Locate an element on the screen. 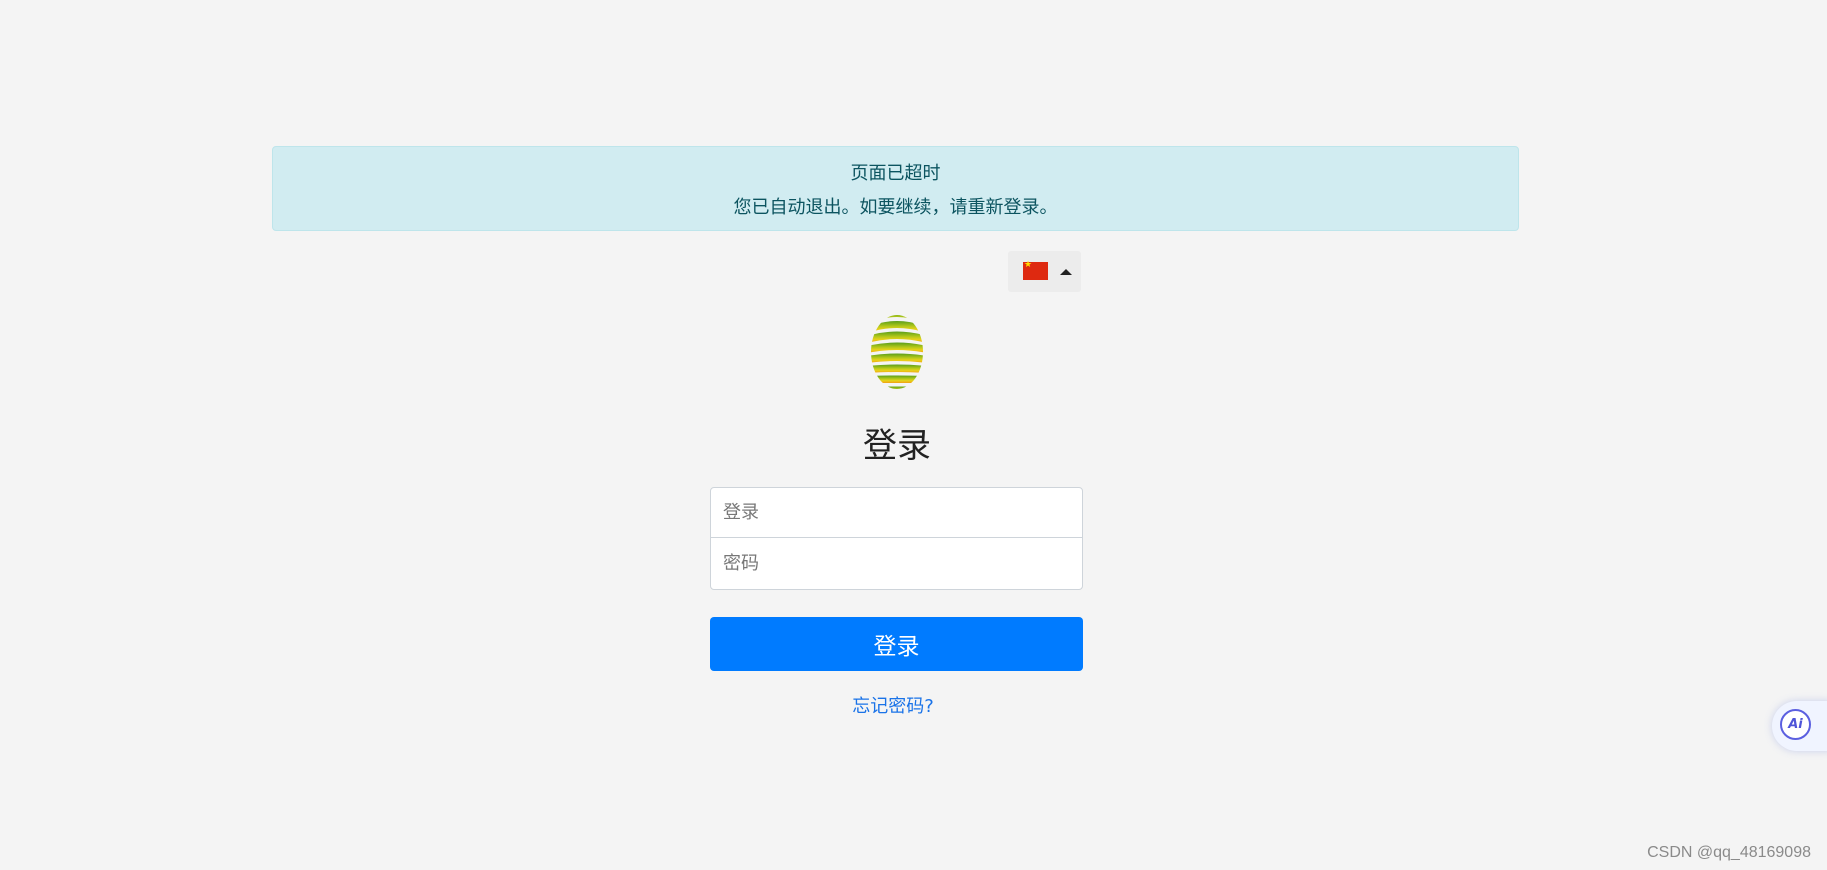  credentials-group is located at coordinates (896, 538).